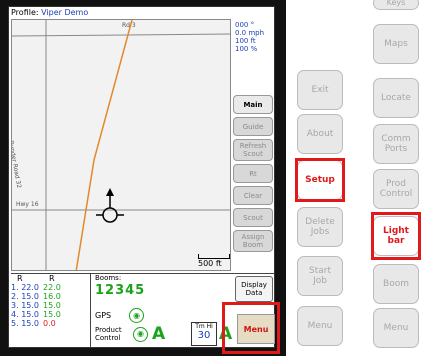  What do you see at coordinates (210, 263) in the screenshot?
I see `scale-label: 500 ft` at bounding box center [210, 263].